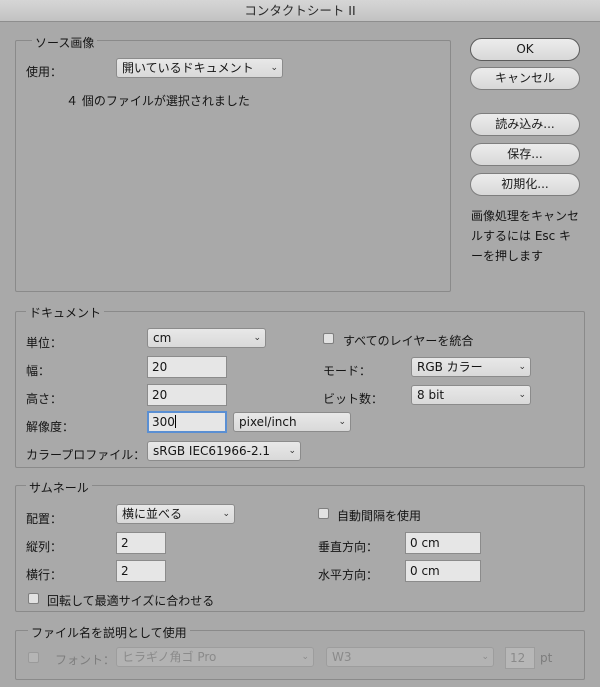 The width and height of the screenshot is (600, 687). I want to click on flatten-checkbox, so click(328, 338).